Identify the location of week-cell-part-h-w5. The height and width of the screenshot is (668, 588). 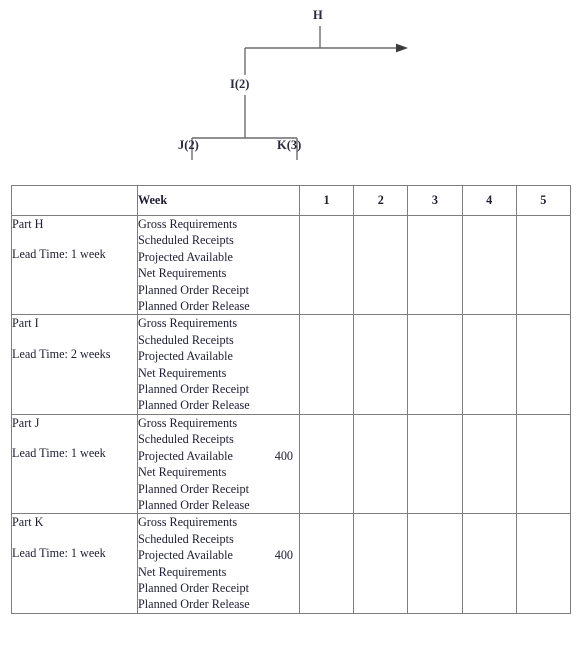
(543, 265).